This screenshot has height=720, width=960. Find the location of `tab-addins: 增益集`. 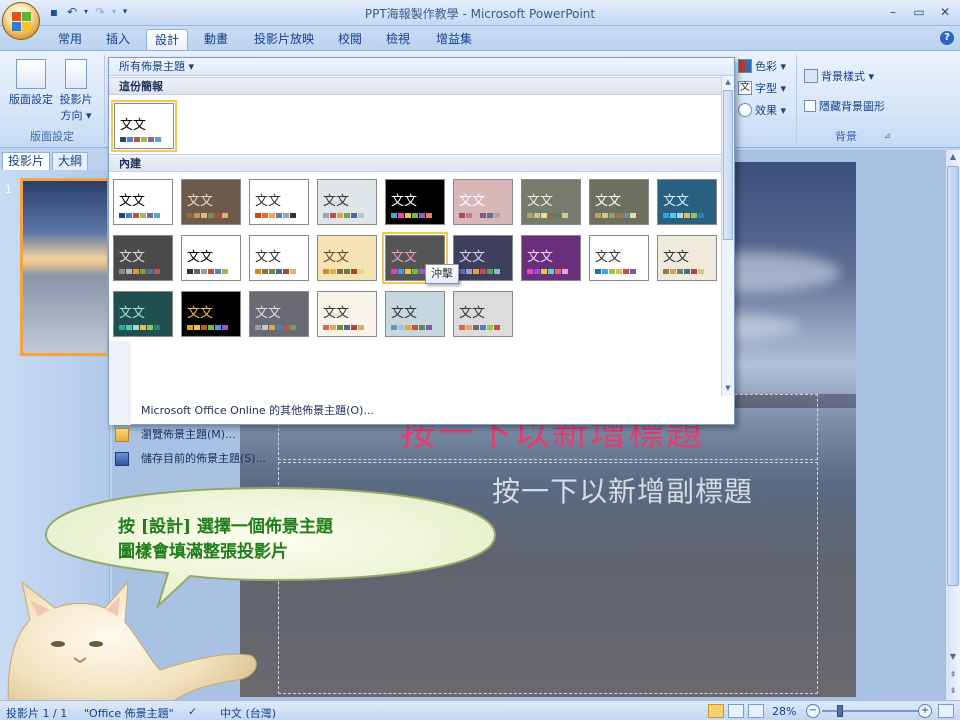

tab-addins: 增益集 is located at coordinates (454, 39).